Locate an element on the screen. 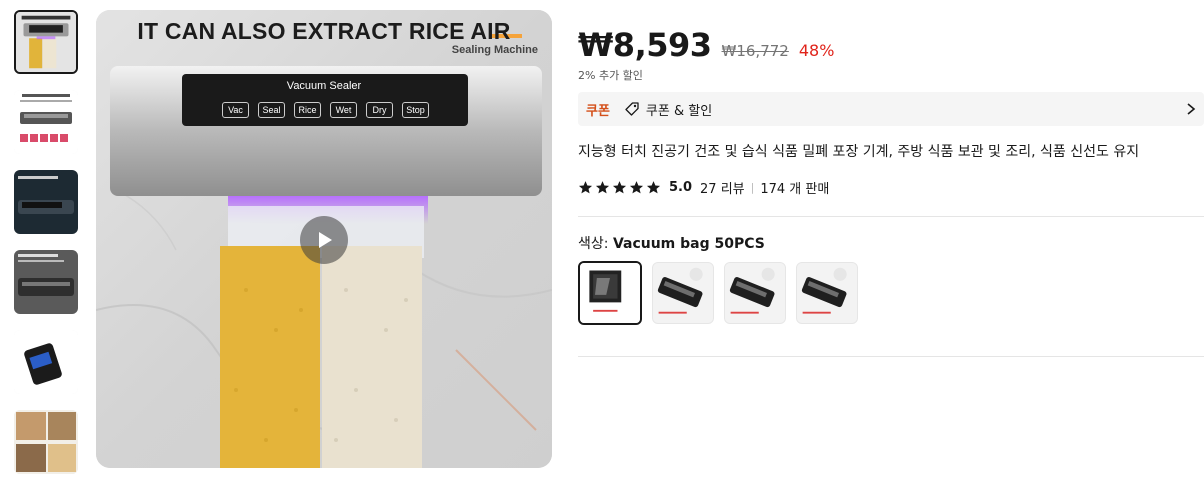  selected-color: Vacuum bag 50PCS is located at coordinates (688, 244).